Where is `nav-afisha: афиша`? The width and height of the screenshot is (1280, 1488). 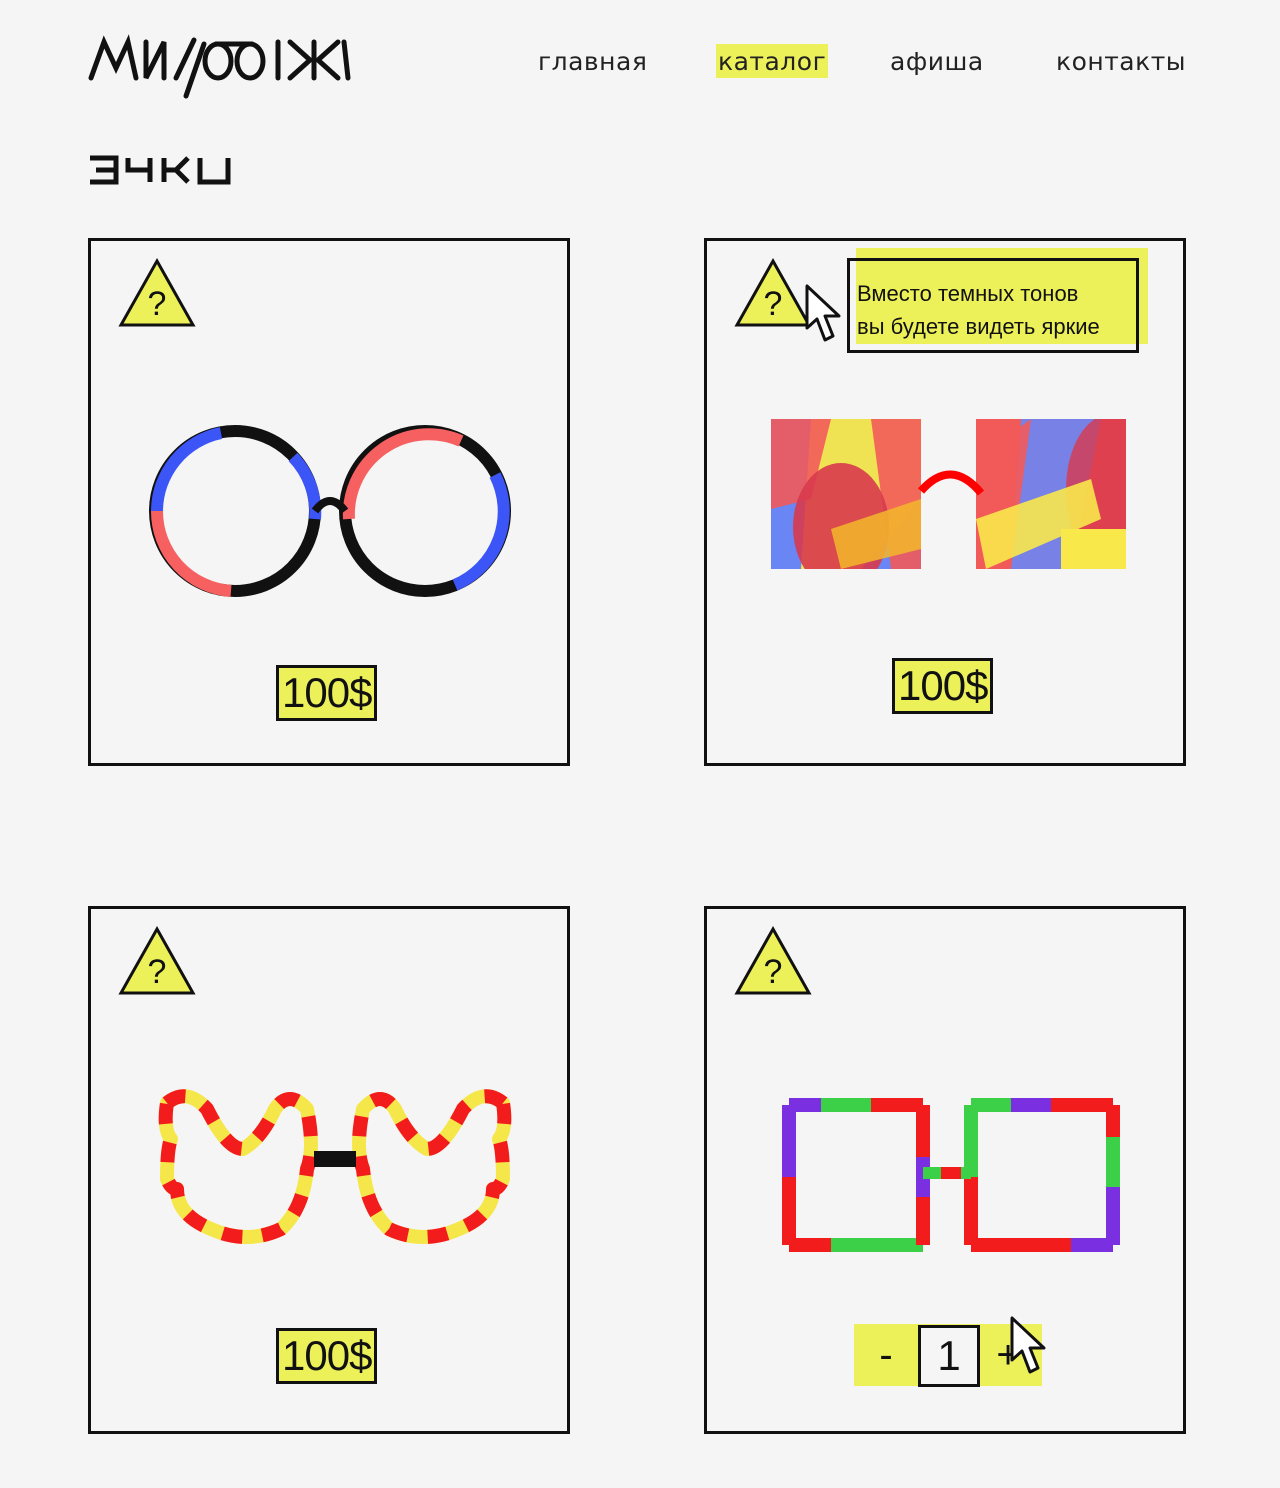 nav-afisha: афиша is located at coordinates (937, 61).